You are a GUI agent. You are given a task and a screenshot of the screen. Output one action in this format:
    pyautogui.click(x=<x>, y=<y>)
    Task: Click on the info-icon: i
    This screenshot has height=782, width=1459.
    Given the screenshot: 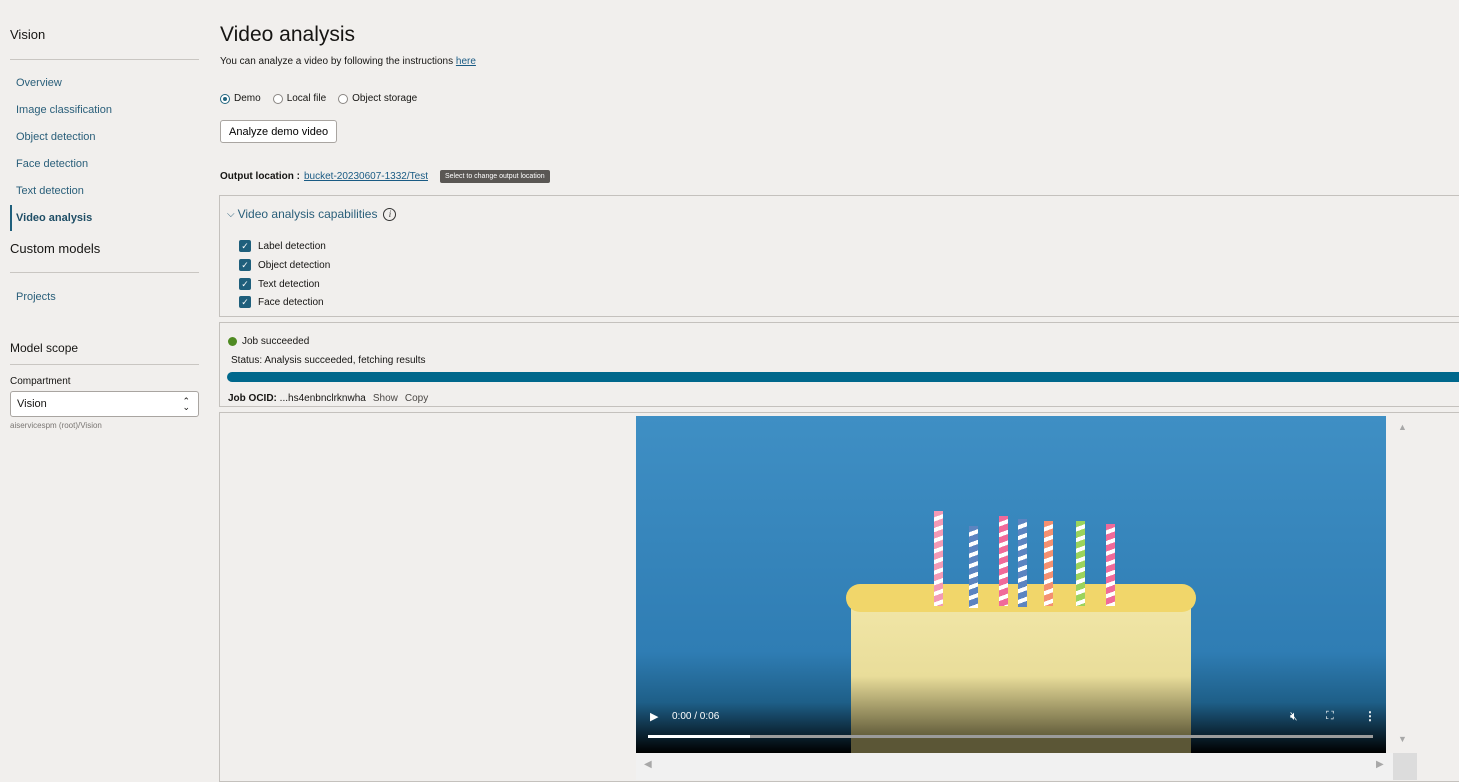 What is the action you would take?
    pyautogui.click(x=390, y=214)
    